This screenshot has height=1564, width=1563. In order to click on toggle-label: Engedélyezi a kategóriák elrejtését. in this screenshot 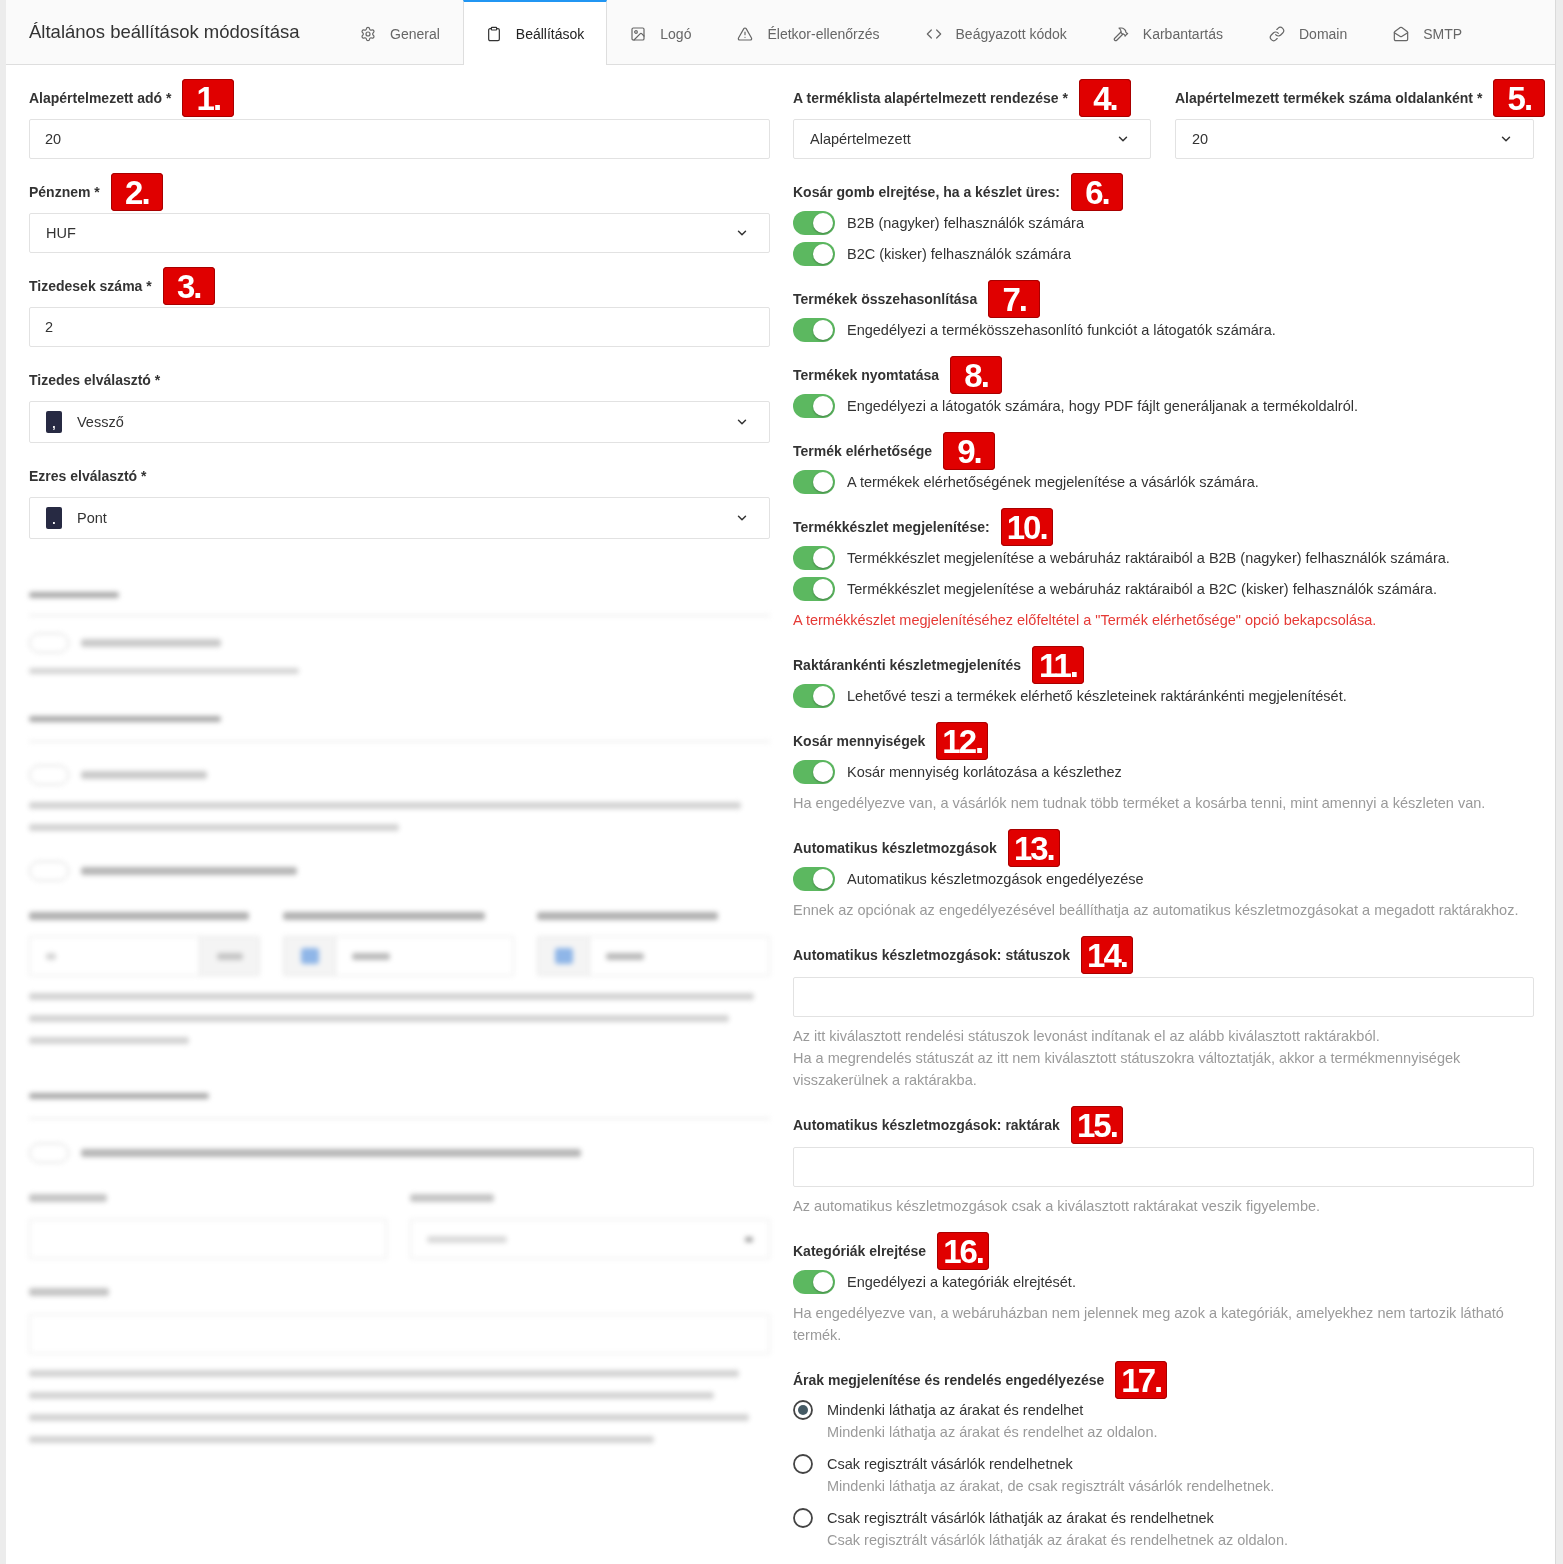, I will do `click(961, 1282)`.